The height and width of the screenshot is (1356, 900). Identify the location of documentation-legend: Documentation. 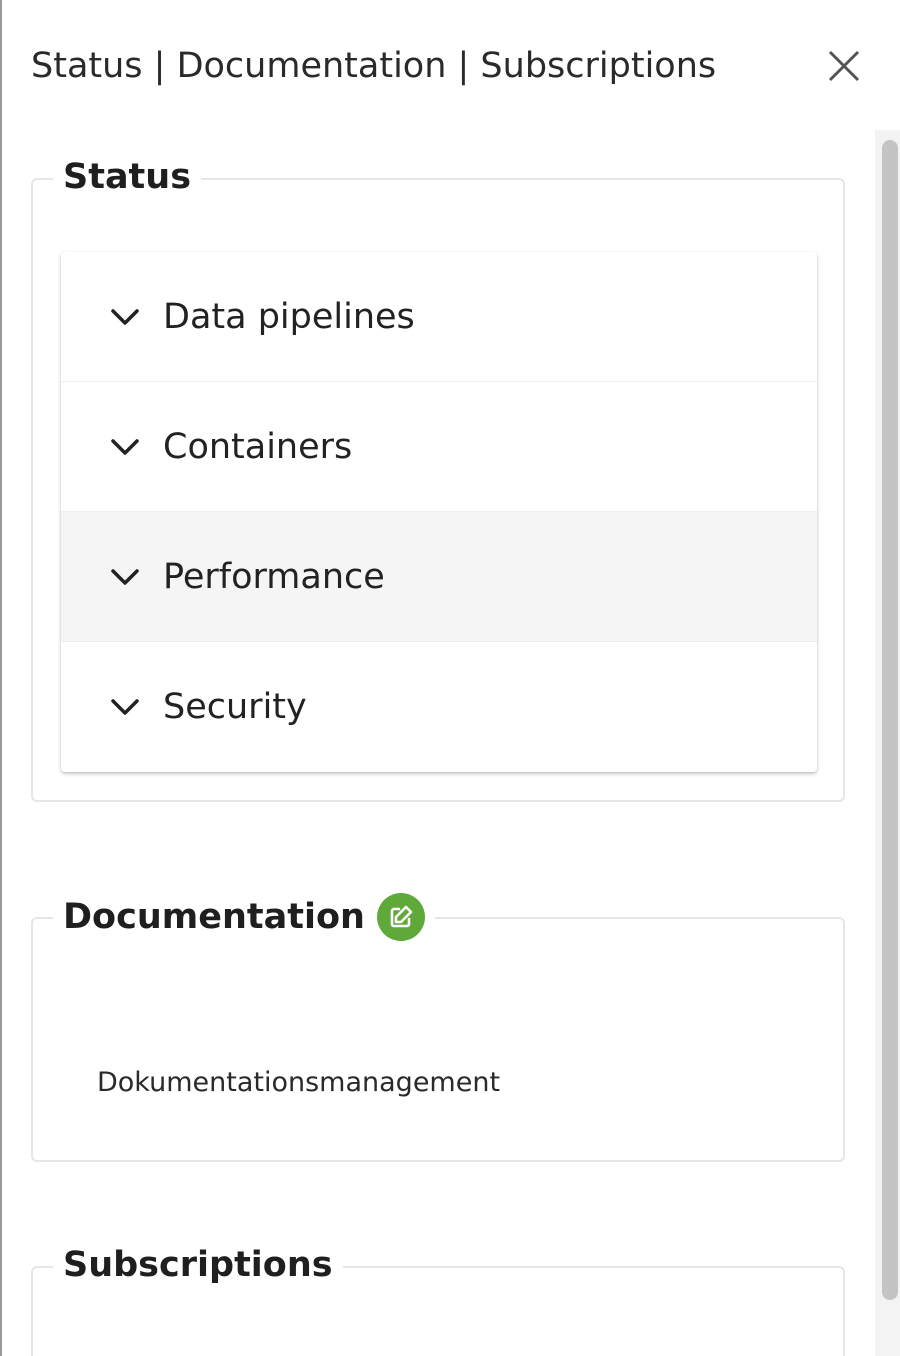
(244, 917).